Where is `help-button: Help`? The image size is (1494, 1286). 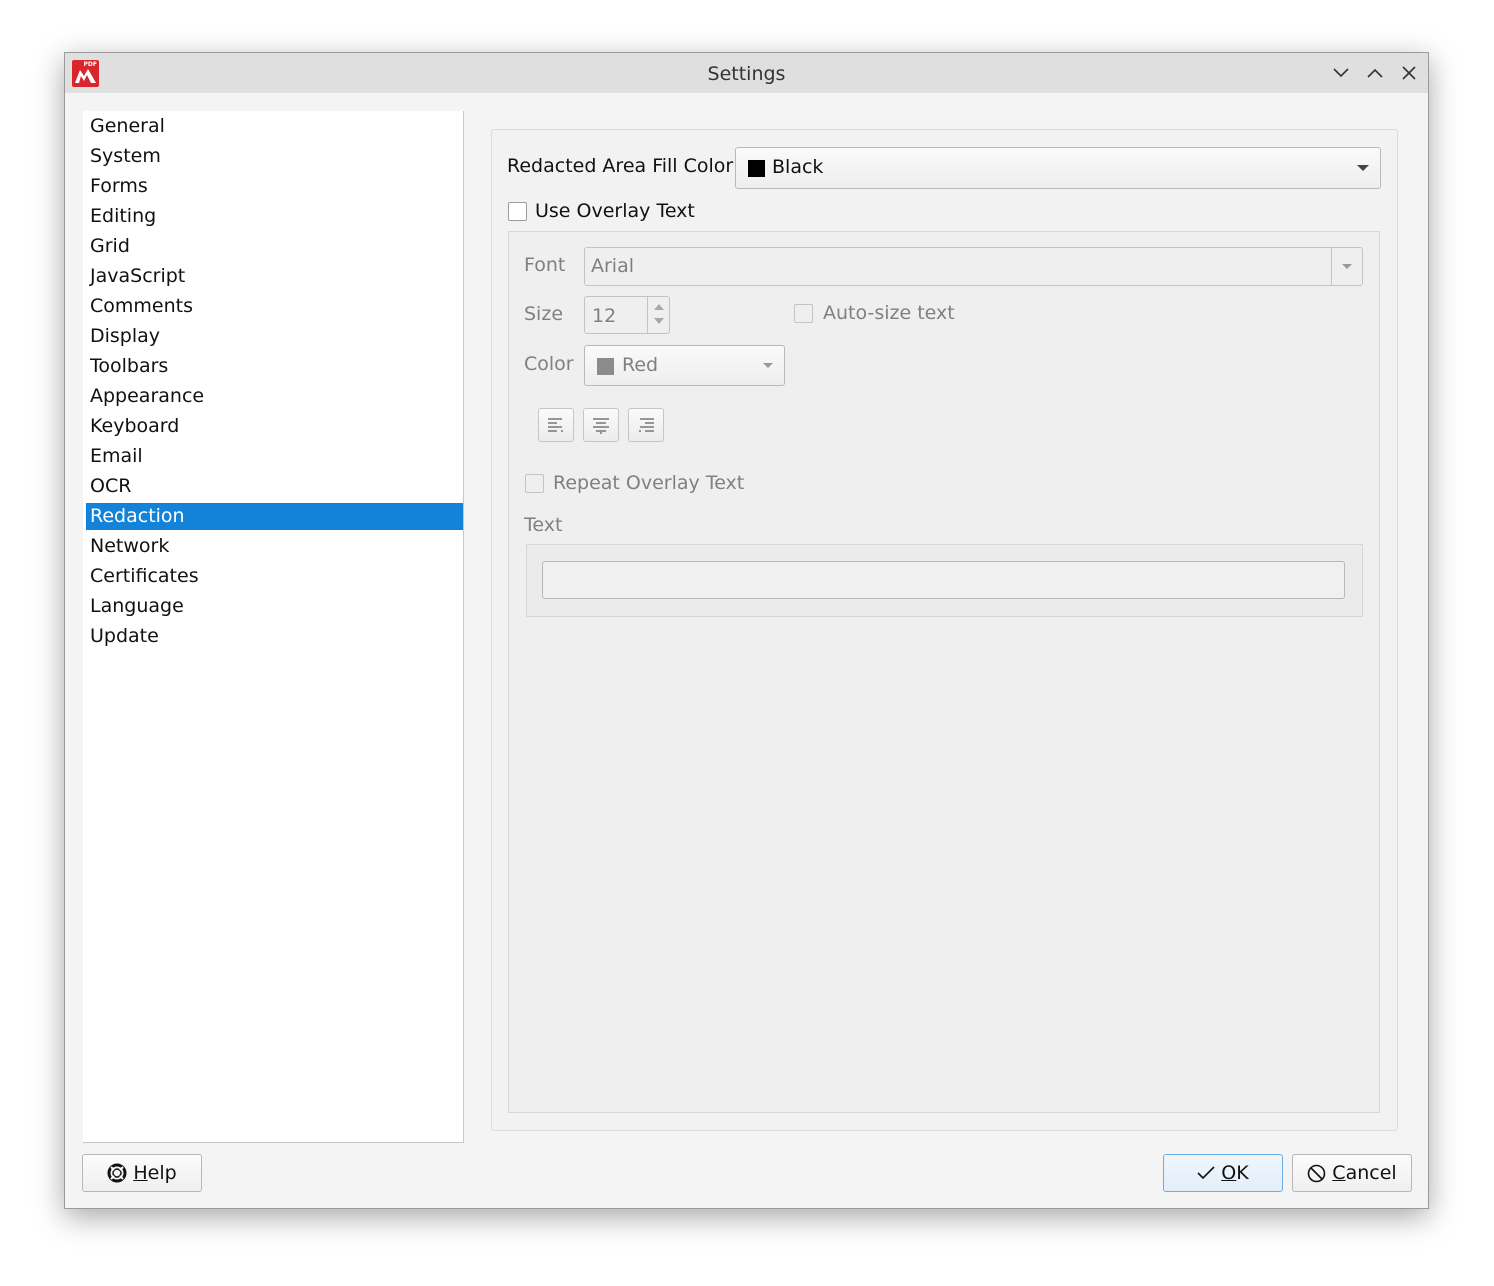 help-button: Help is located at coordinates (142, 1173).